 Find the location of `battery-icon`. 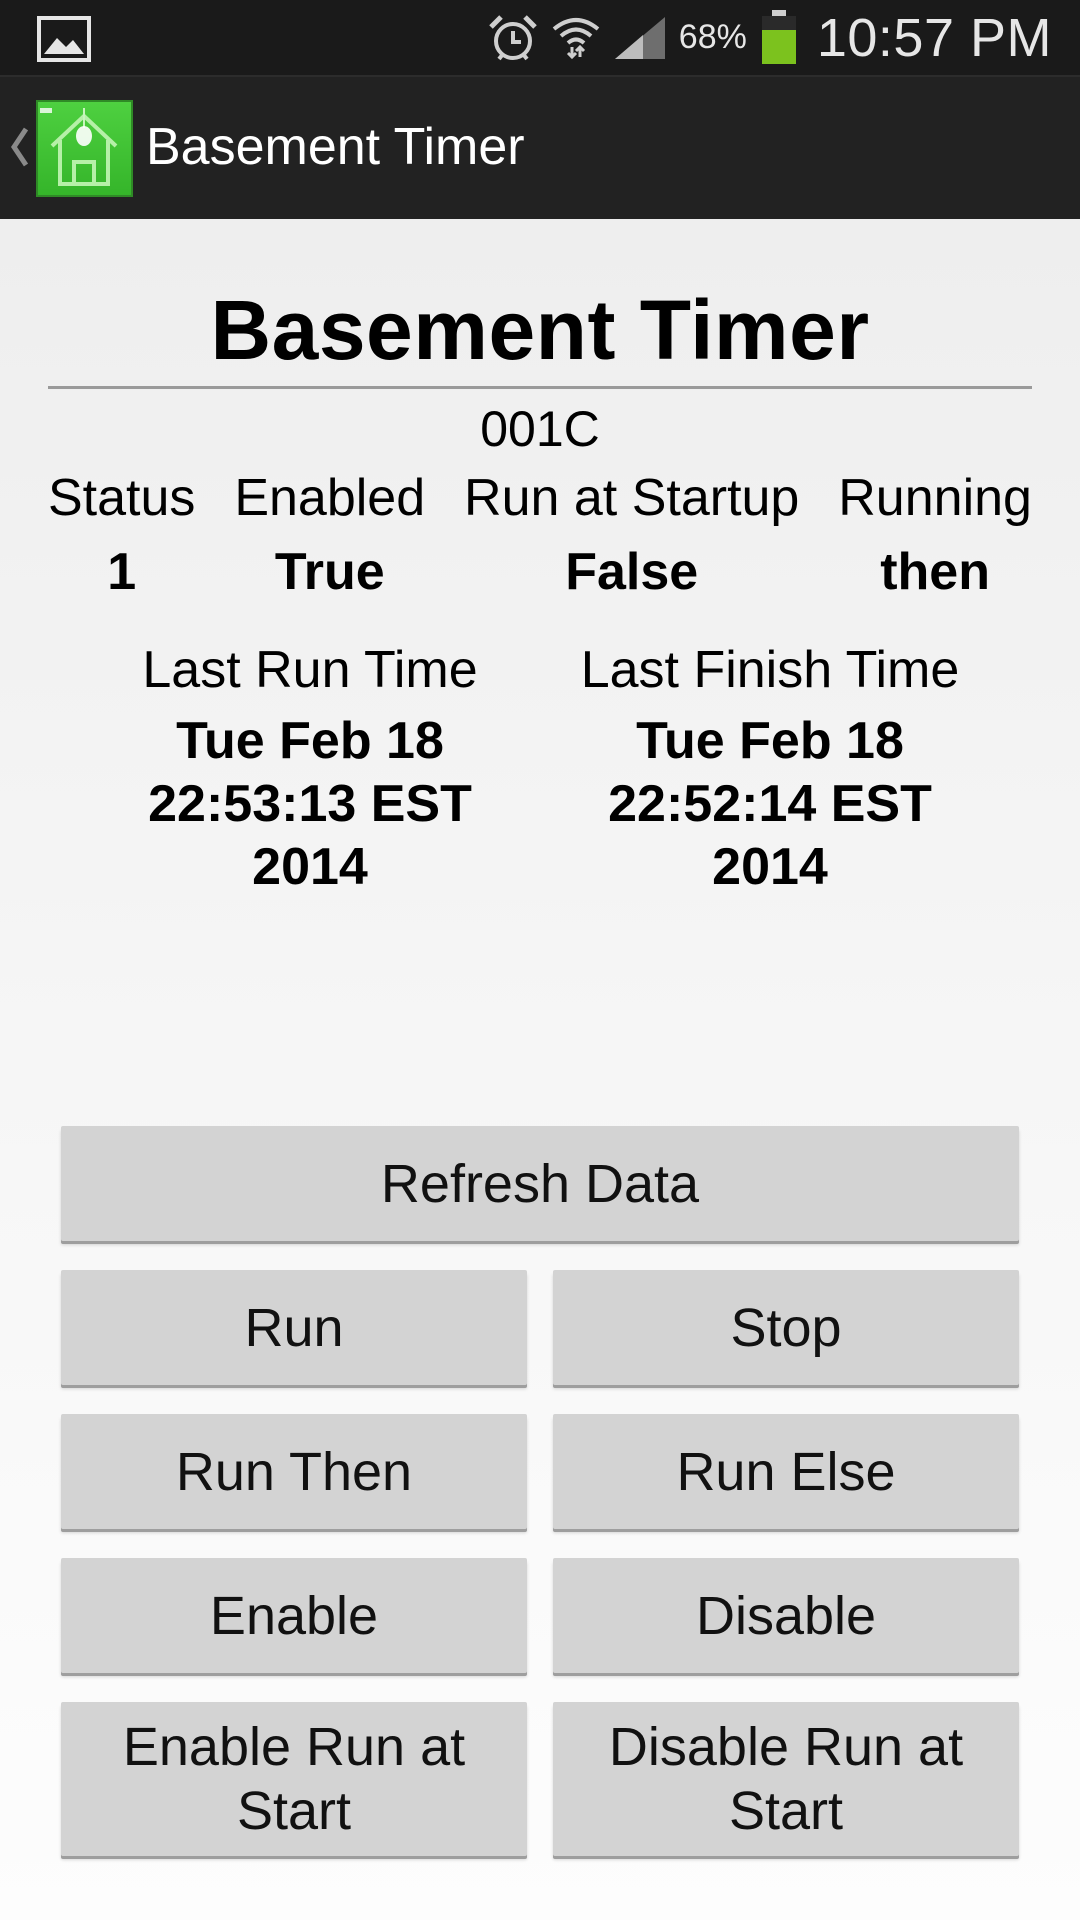

battery-icon is located at coordinates (778, 36).